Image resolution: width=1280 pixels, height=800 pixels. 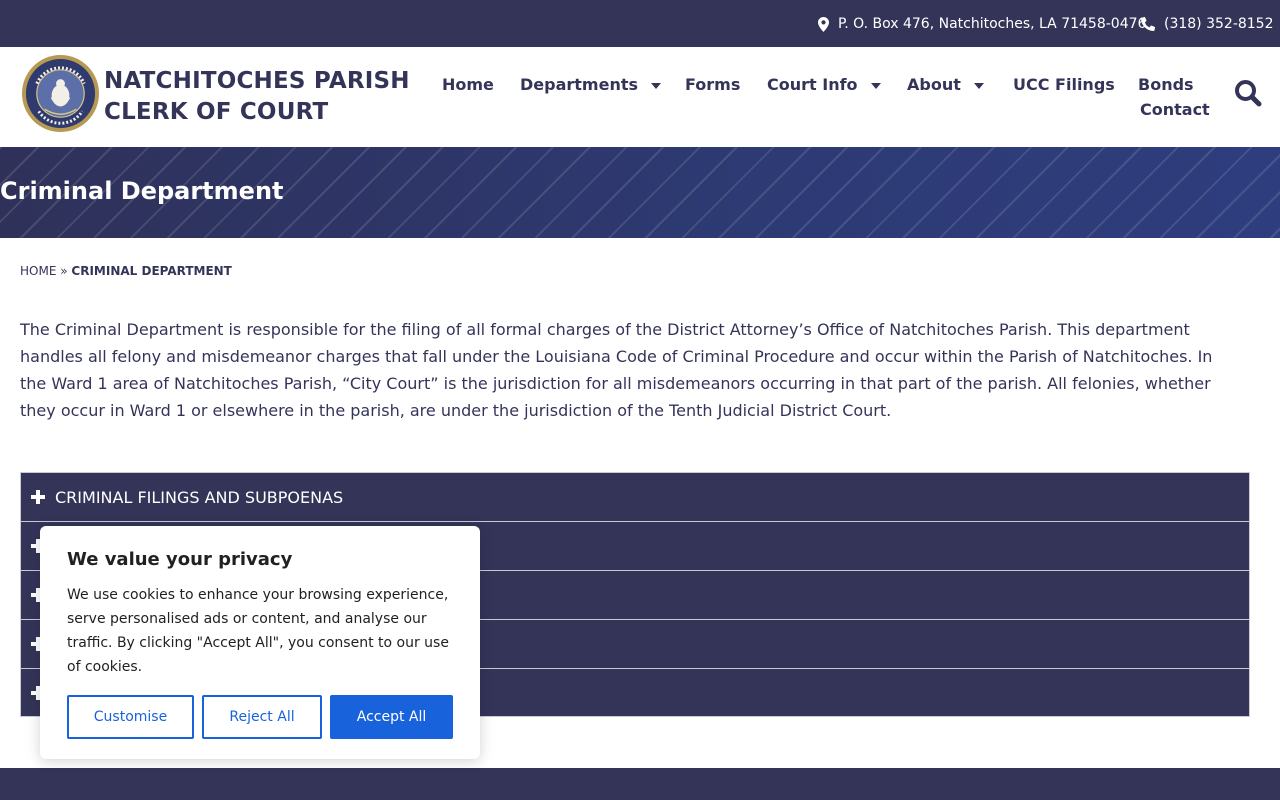 I want to click on nav-court-info-label: Court Info, so click(x=812, y=84).